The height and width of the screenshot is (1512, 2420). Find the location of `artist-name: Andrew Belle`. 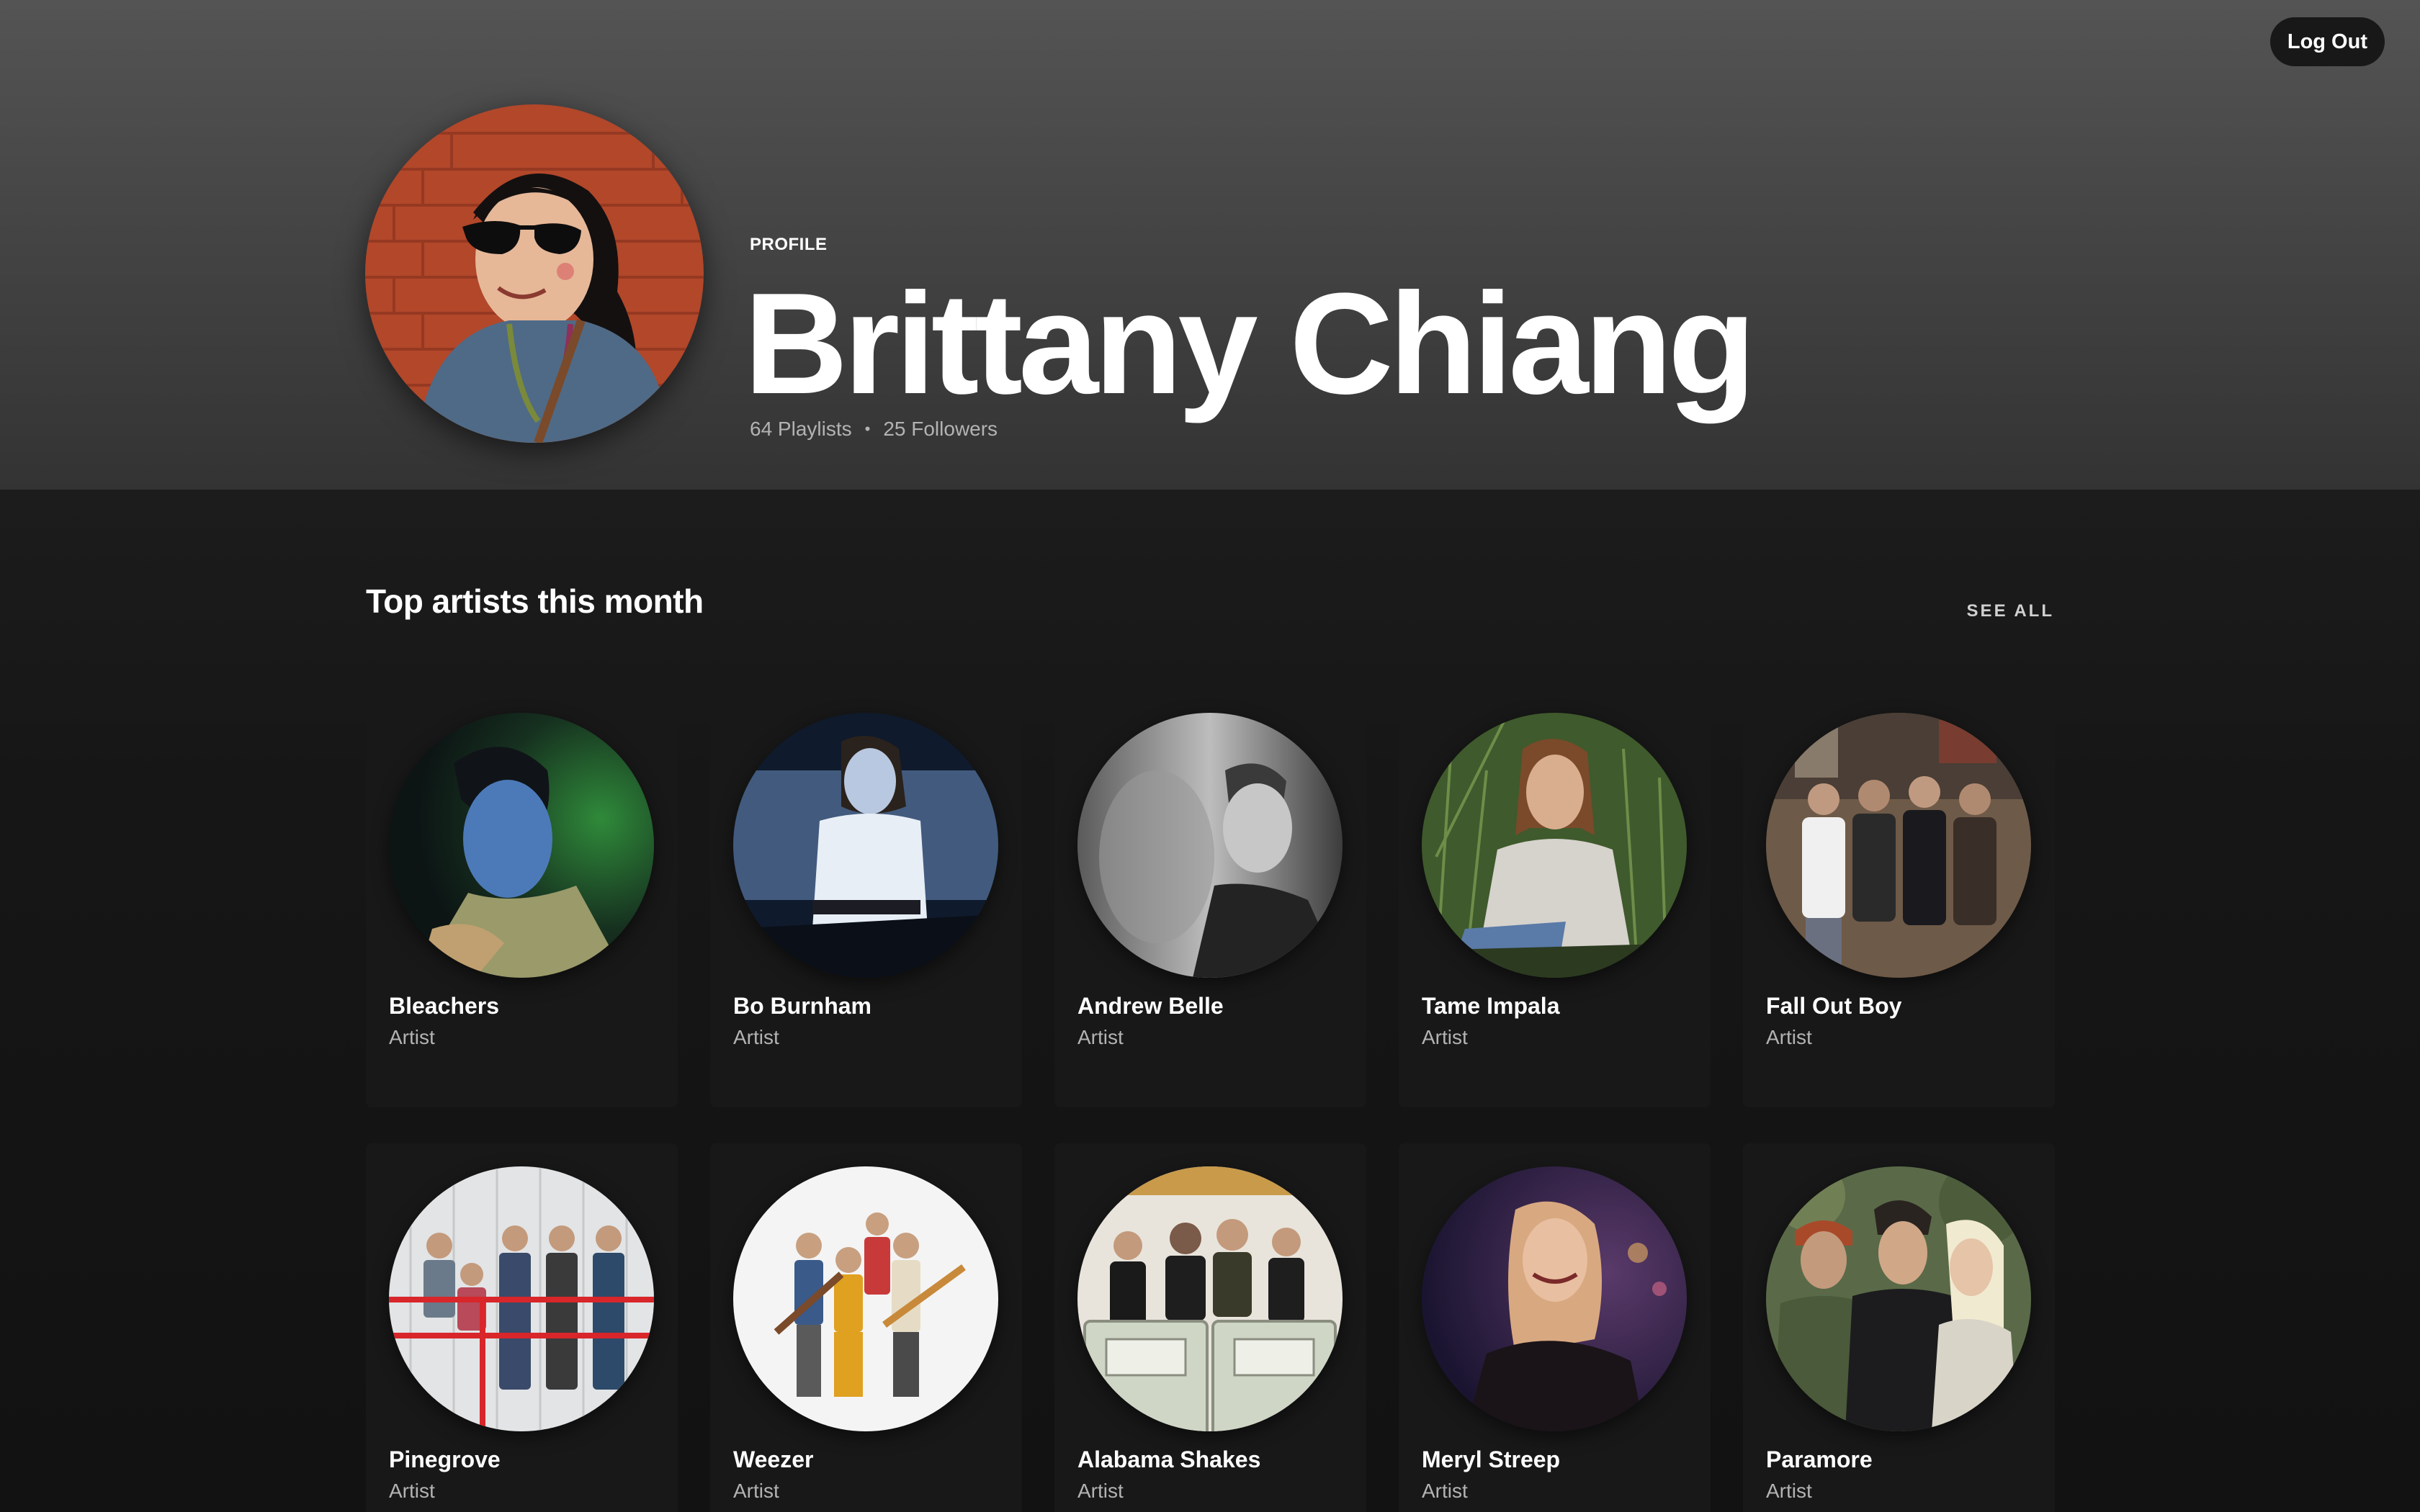

artist-name: Andrew Belle is located at coordinates (1150, 1006).